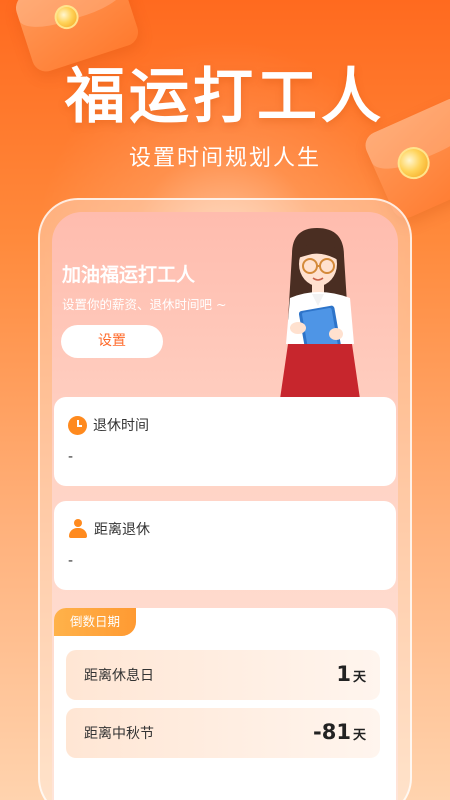 The width and height of the screenshot is (450, 800). What do you see at coordinates (332, 732) in the screenshot?
I see `countdown-days-number: -81` at bounding box center [332, 732].